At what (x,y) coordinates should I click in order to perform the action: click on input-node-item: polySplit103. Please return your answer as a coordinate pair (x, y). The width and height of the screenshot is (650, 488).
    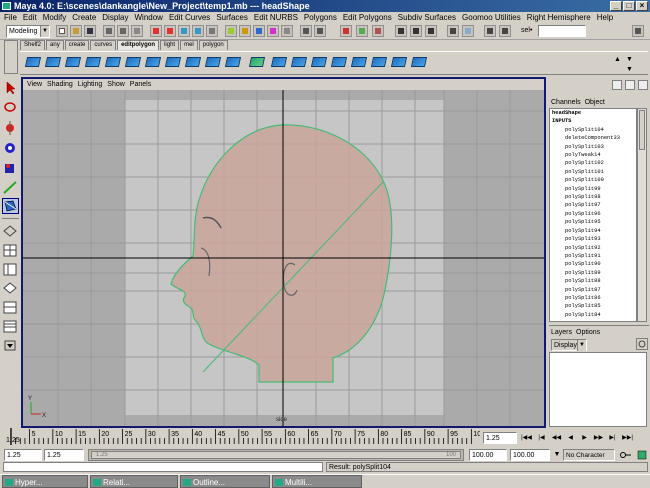
    Looking at the image, I should click on (593, 147).